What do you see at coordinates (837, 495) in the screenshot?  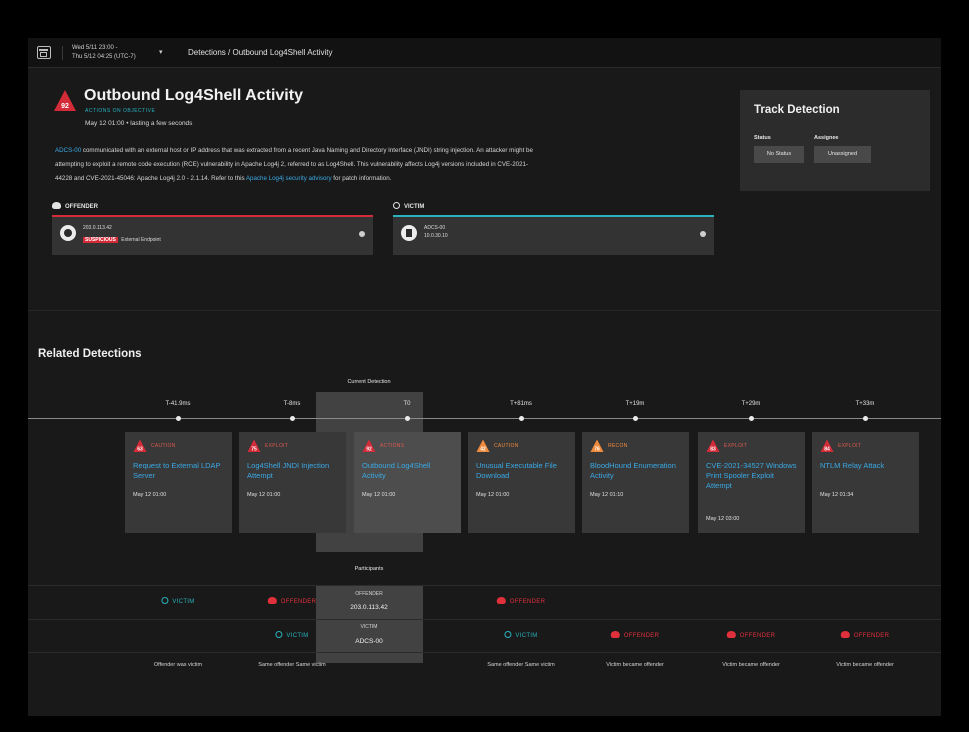 I see `detection-time: May 12 01:34` at bounding box center [837, 495].